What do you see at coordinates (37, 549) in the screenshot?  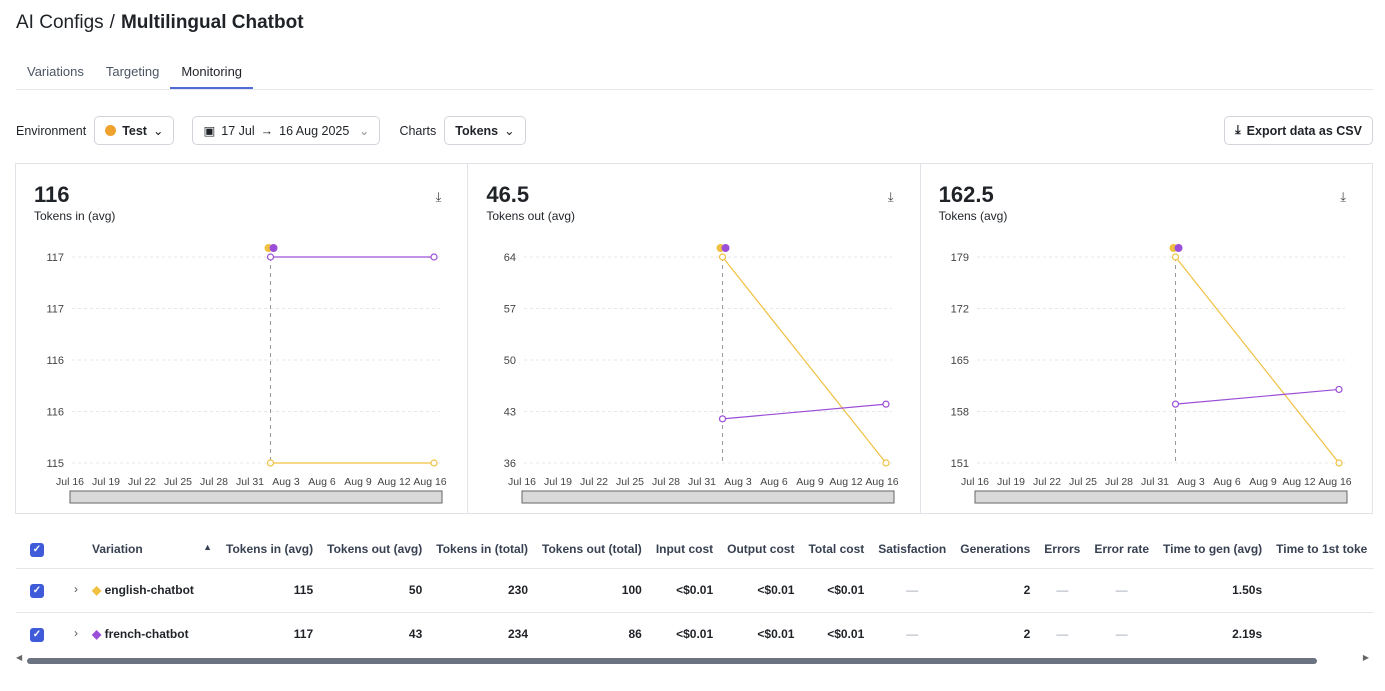 I see `select-all-checkbox: ✓` at bounding box center [37, 549].